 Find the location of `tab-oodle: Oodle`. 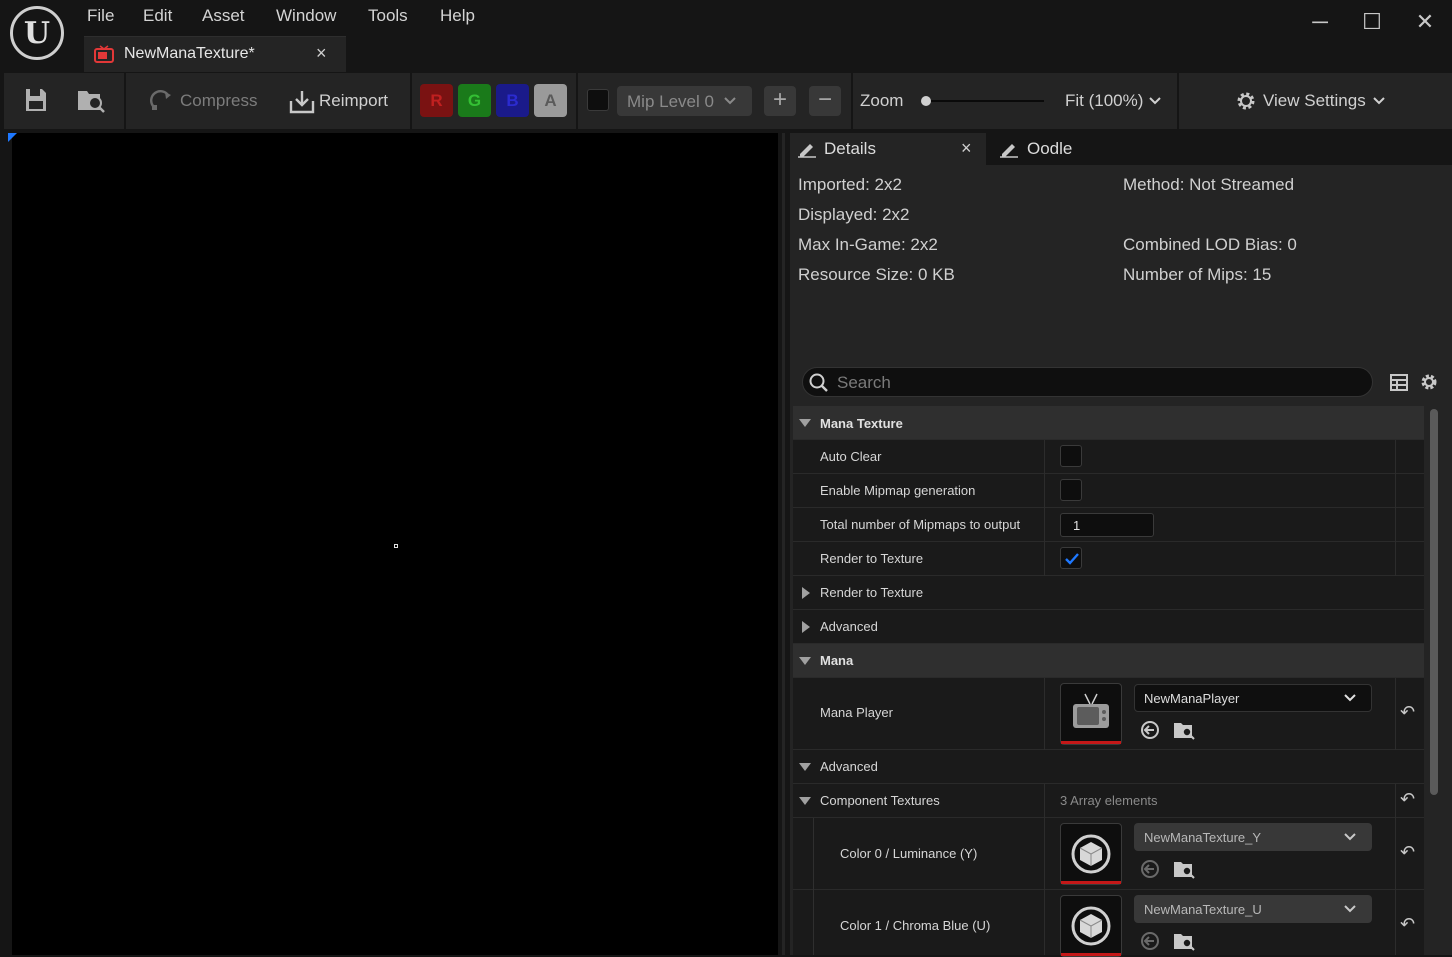

tab-oodle: Oodle is located at coordinates (1090, 149).